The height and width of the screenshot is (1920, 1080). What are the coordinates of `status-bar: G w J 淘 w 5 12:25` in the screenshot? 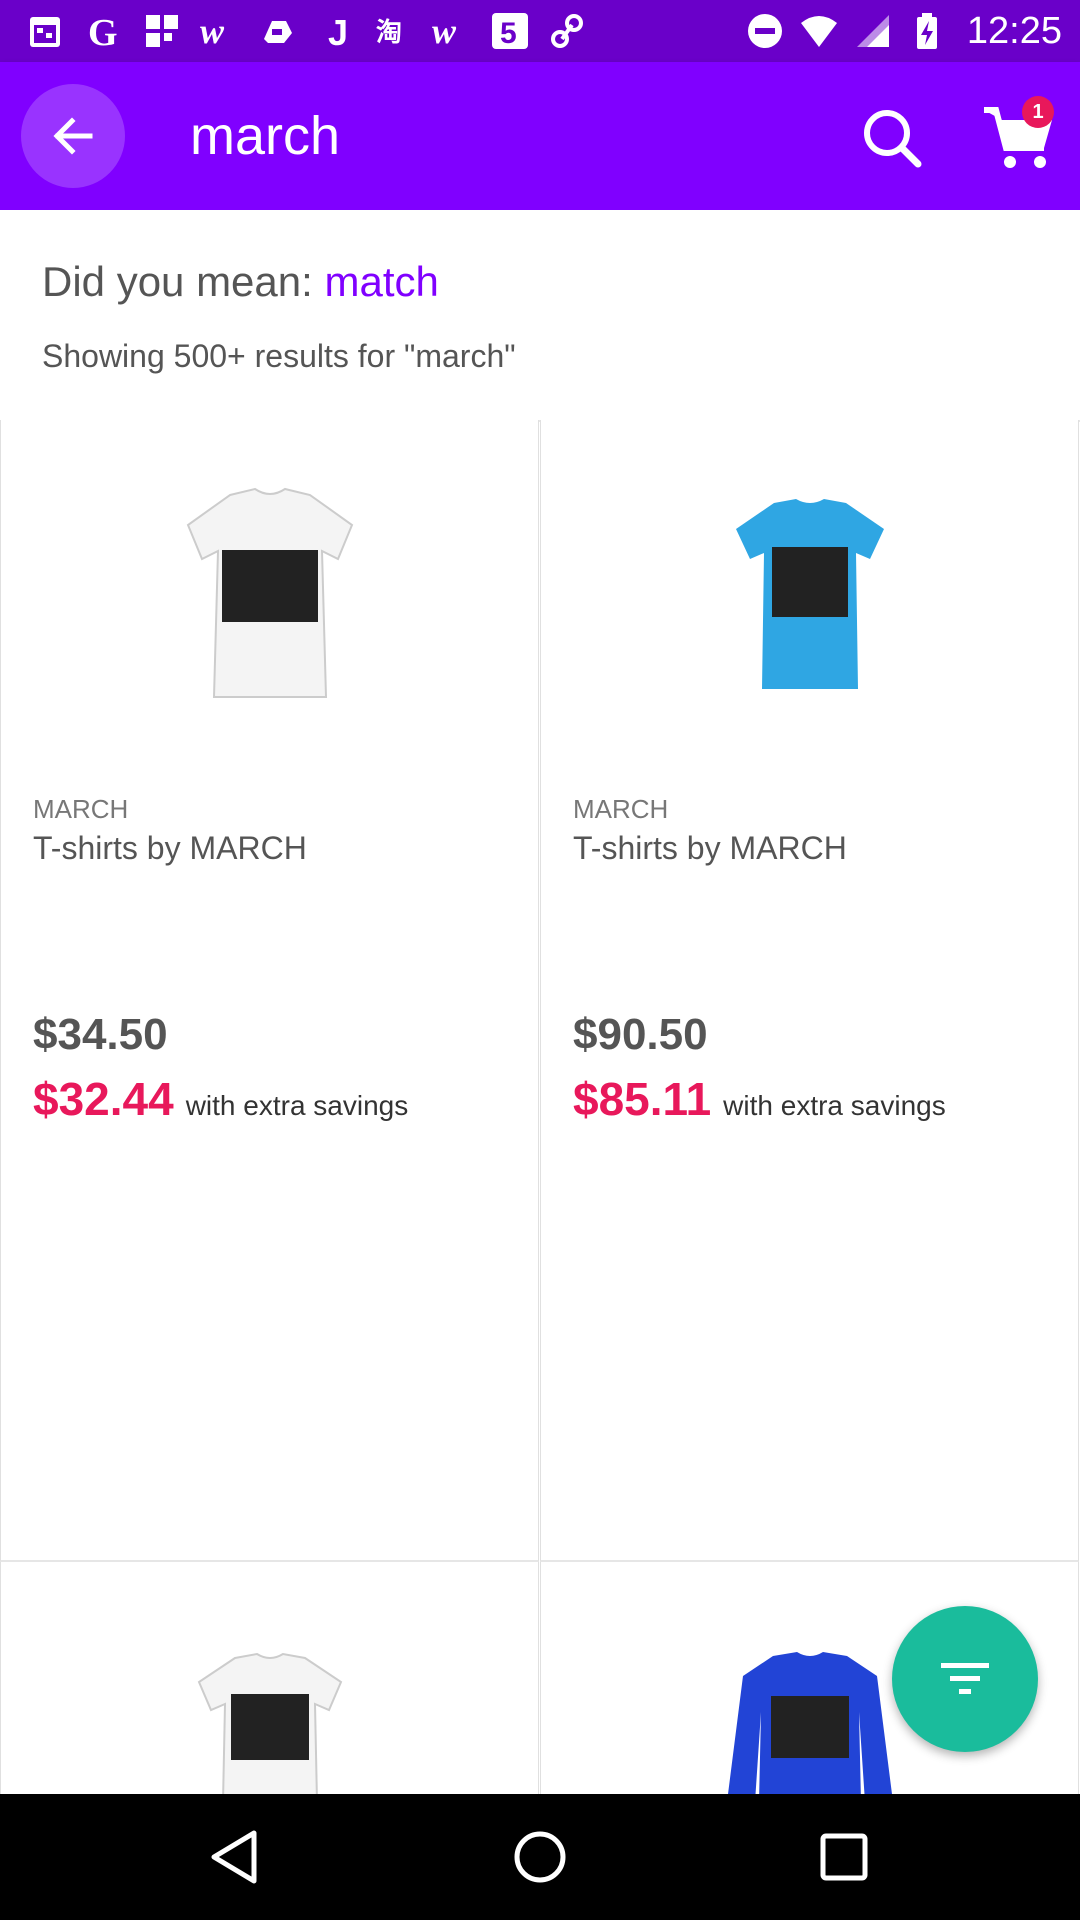 It's located at (540, 31).